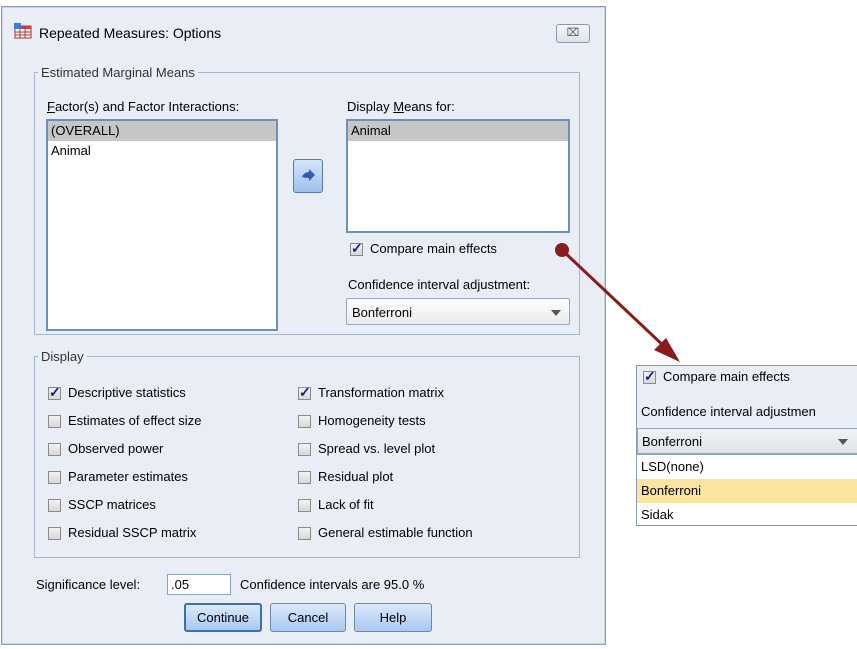 The image size is (857, 649). Describe the element at coordinates (381, 392) in the screenshot. I see `transformation-matrix-label: Transformation matrix` at that location.